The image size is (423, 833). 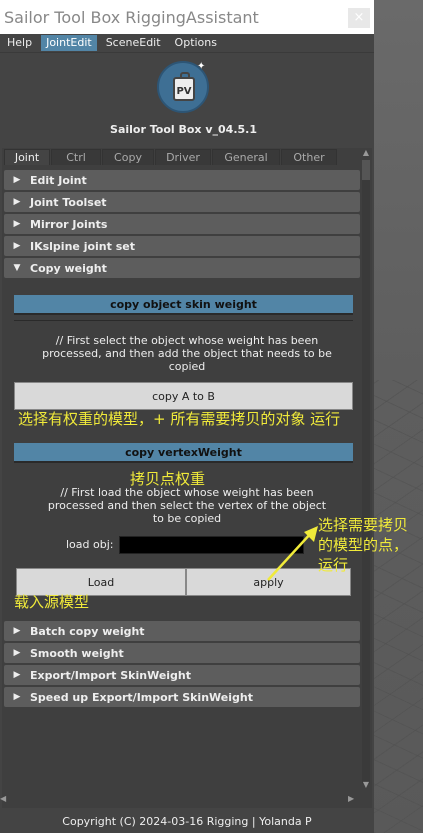 I want to click on frame-mirror-joints: ▶ Mirror Joints, so click(x=182, y=224).